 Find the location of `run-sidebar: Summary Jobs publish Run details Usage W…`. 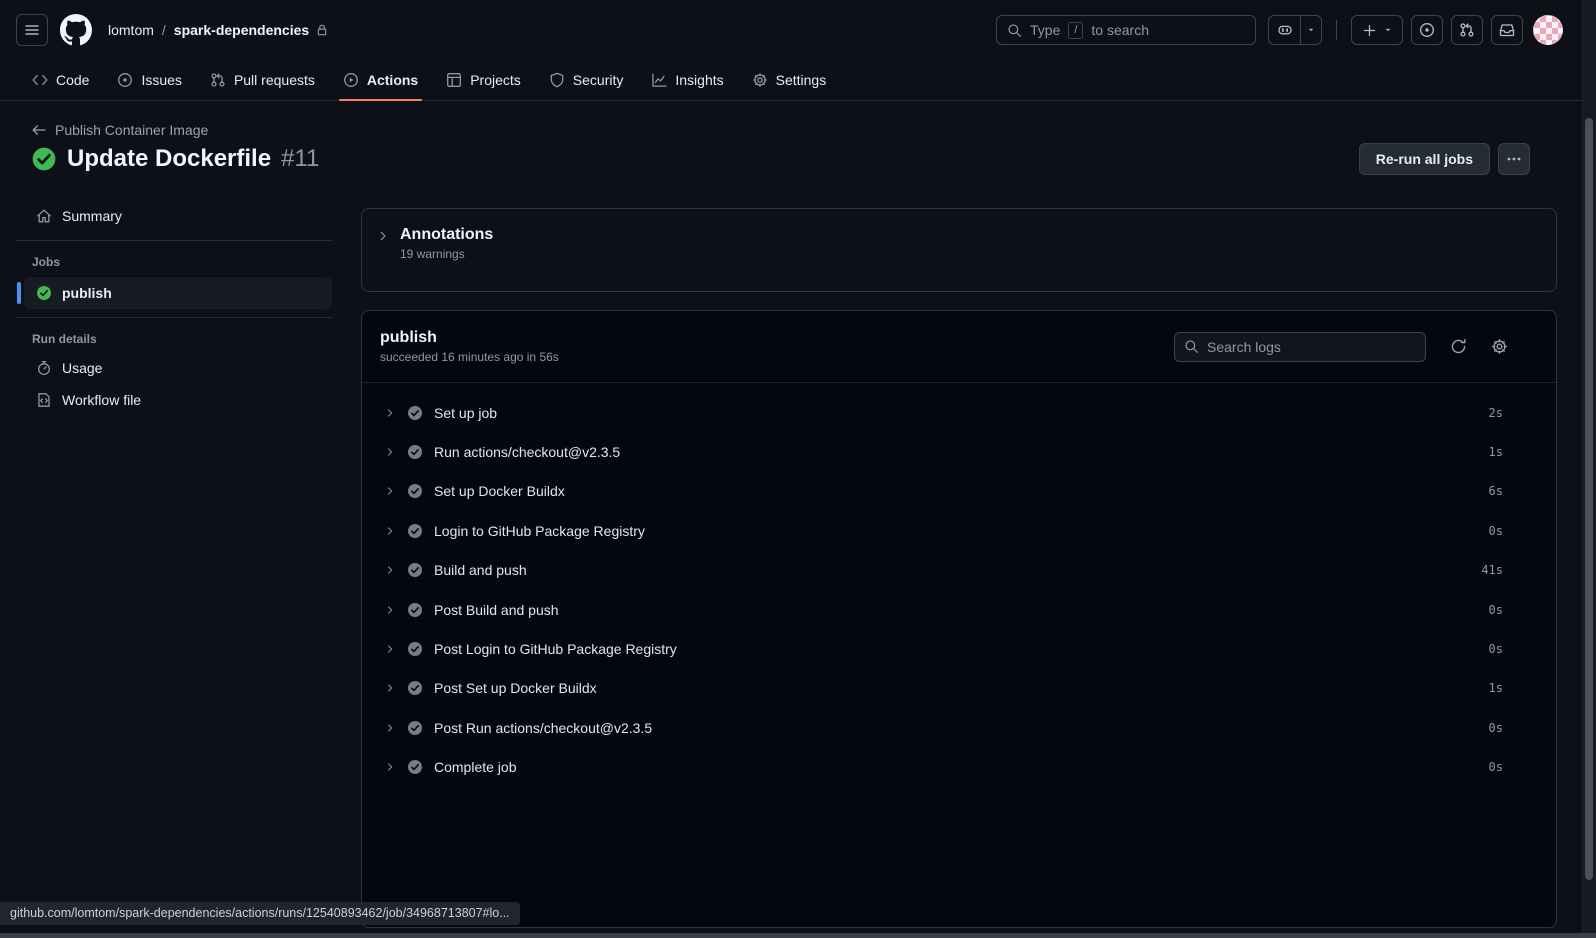

run-sidebar: Summary Jobs publish Run details Usage W… is located at coordinates (174, 308).